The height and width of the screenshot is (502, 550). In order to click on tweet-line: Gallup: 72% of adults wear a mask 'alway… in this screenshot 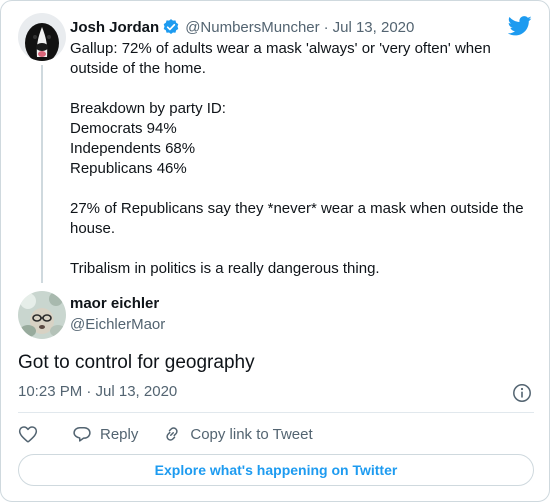, I will do `click(280, 58)`.